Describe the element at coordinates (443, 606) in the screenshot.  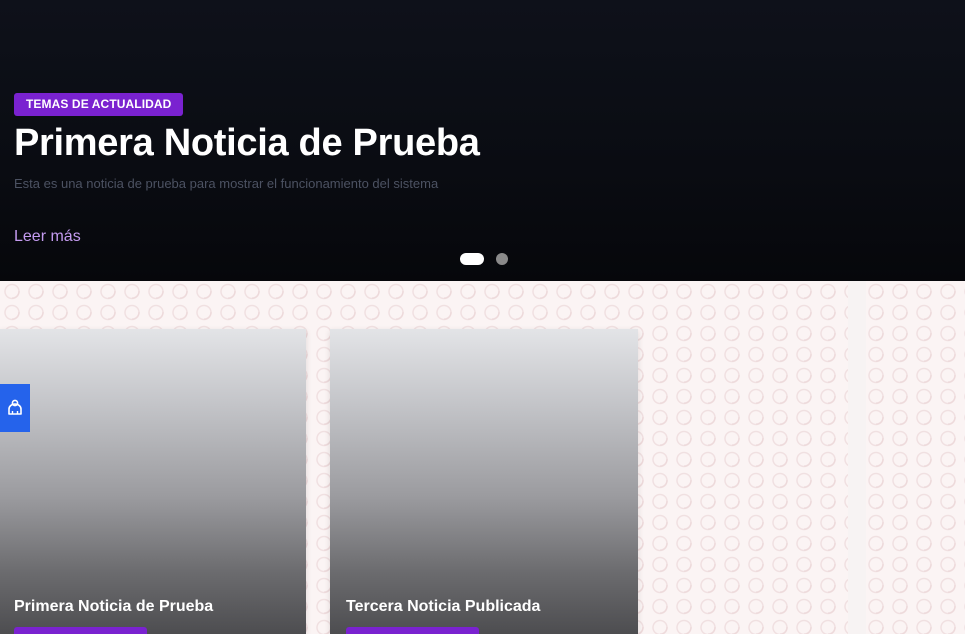
I see `card-title: Tercera Noticia Publicada` at that location.